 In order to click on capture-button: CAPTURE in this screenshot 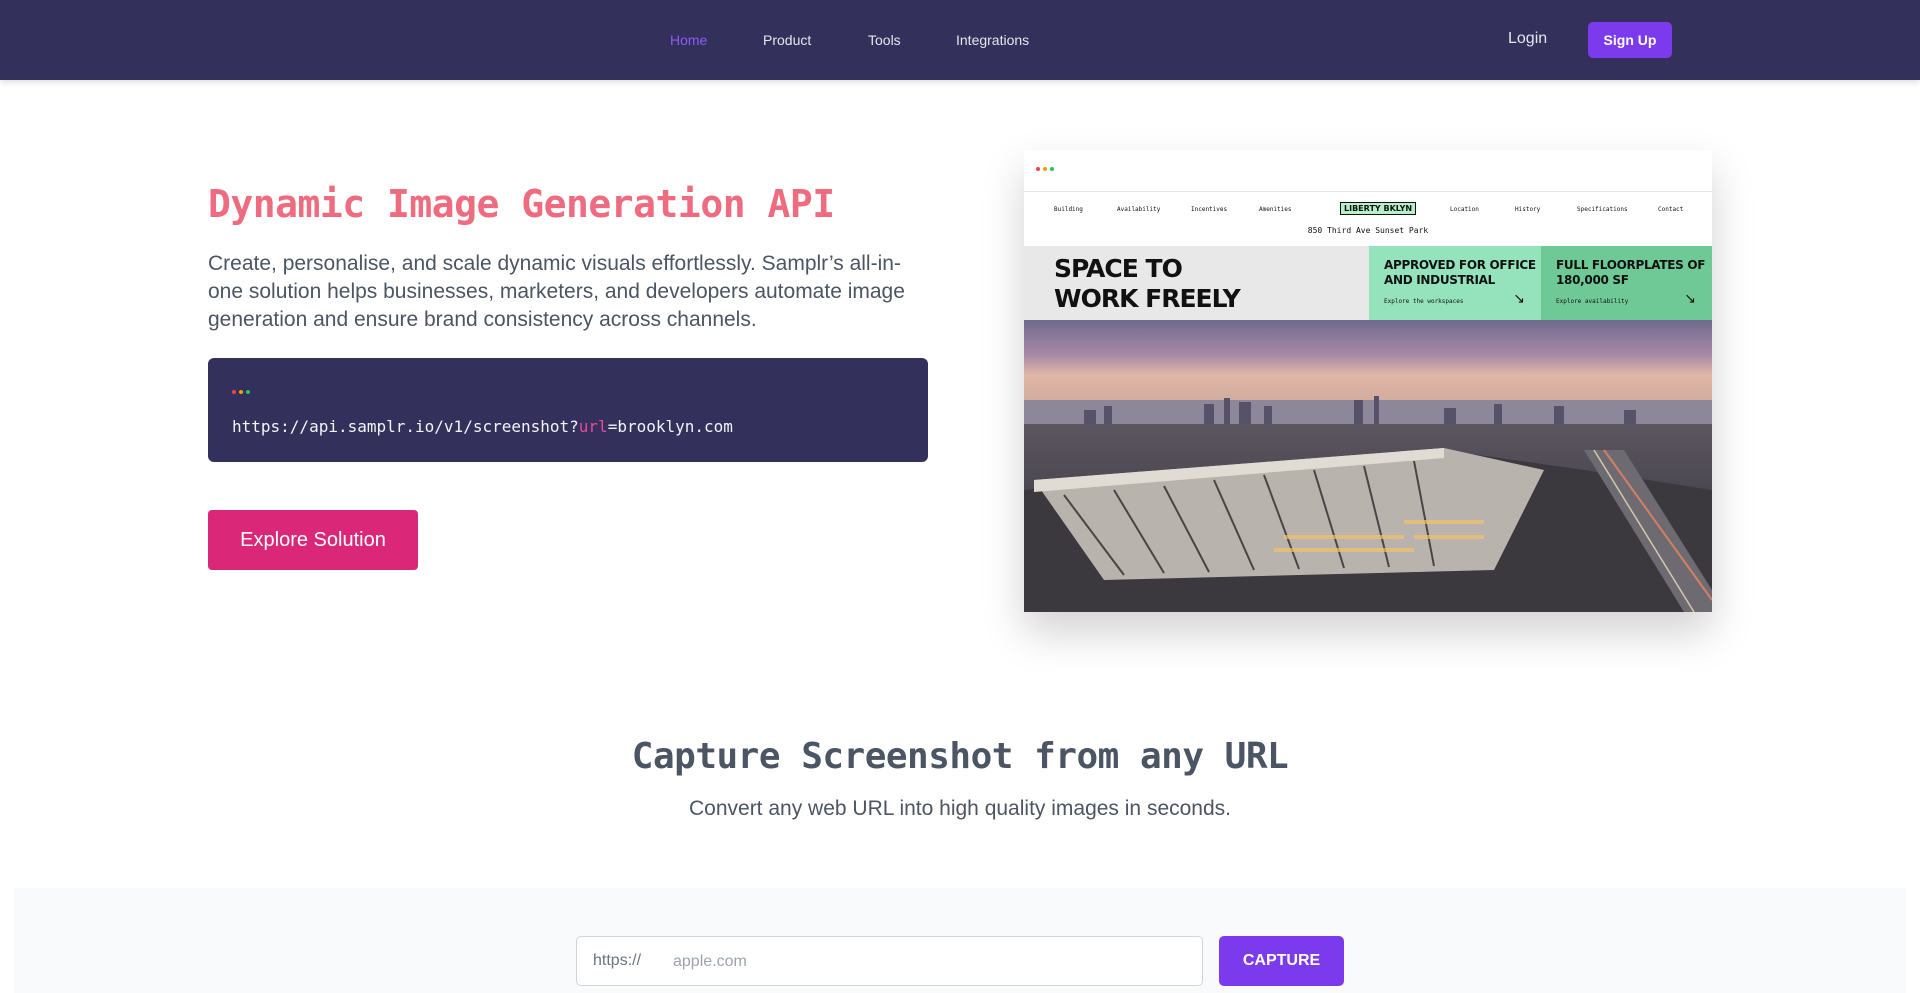, I will do `click(1281, 961)`.